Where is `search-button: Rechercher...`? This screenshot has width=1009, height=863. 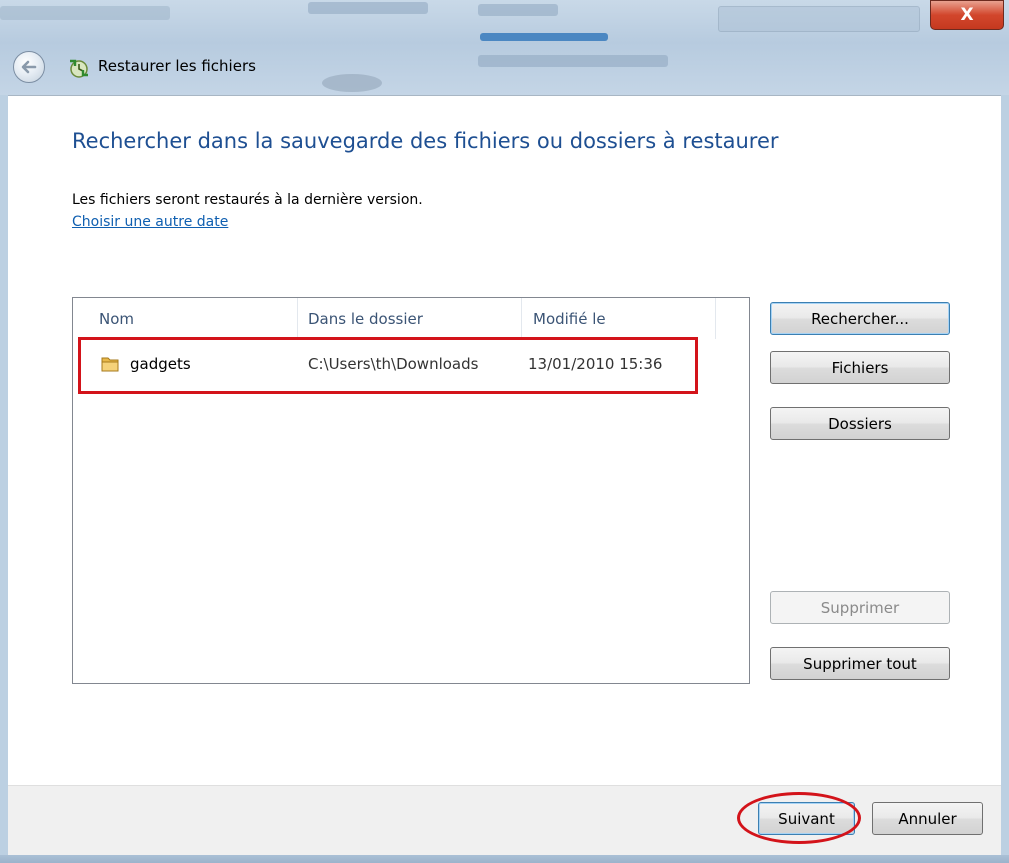 search-button: Rechercher... is located at coordinates (860, 318).